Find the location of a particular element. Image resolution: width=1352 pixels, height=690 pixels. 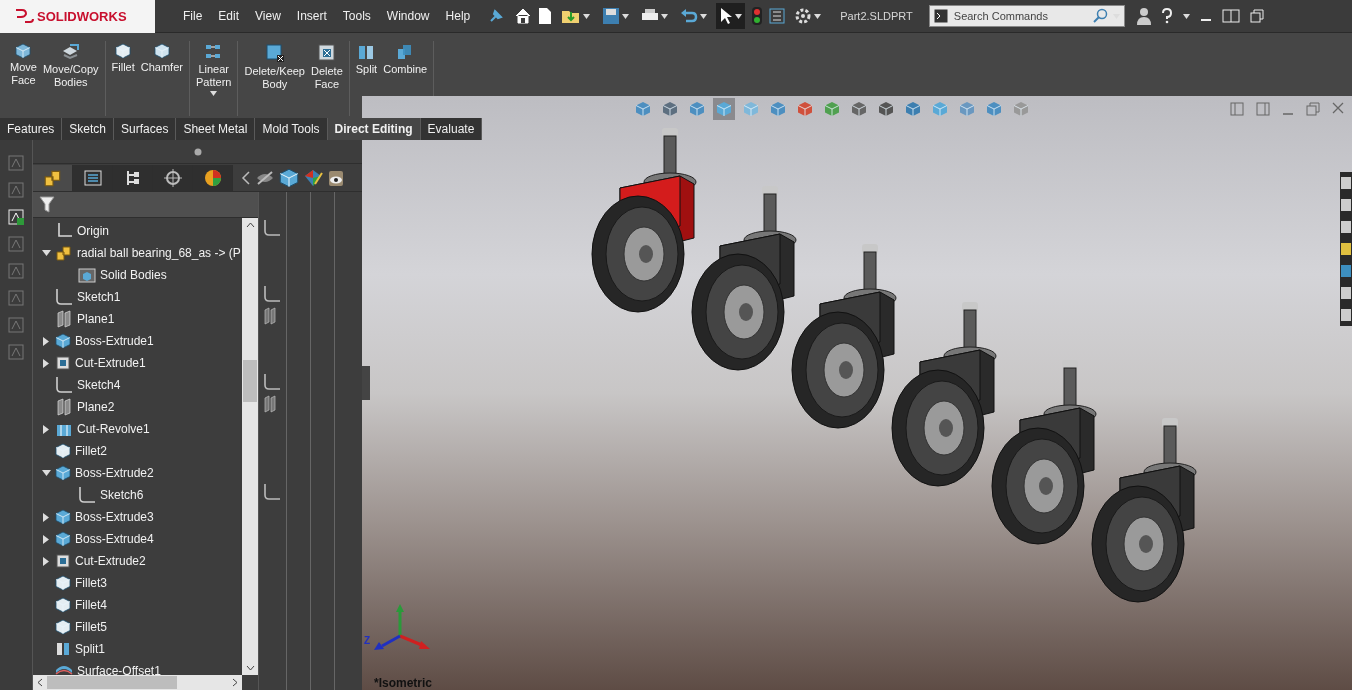

menu-item: Window is located at coordinates (408, 16).